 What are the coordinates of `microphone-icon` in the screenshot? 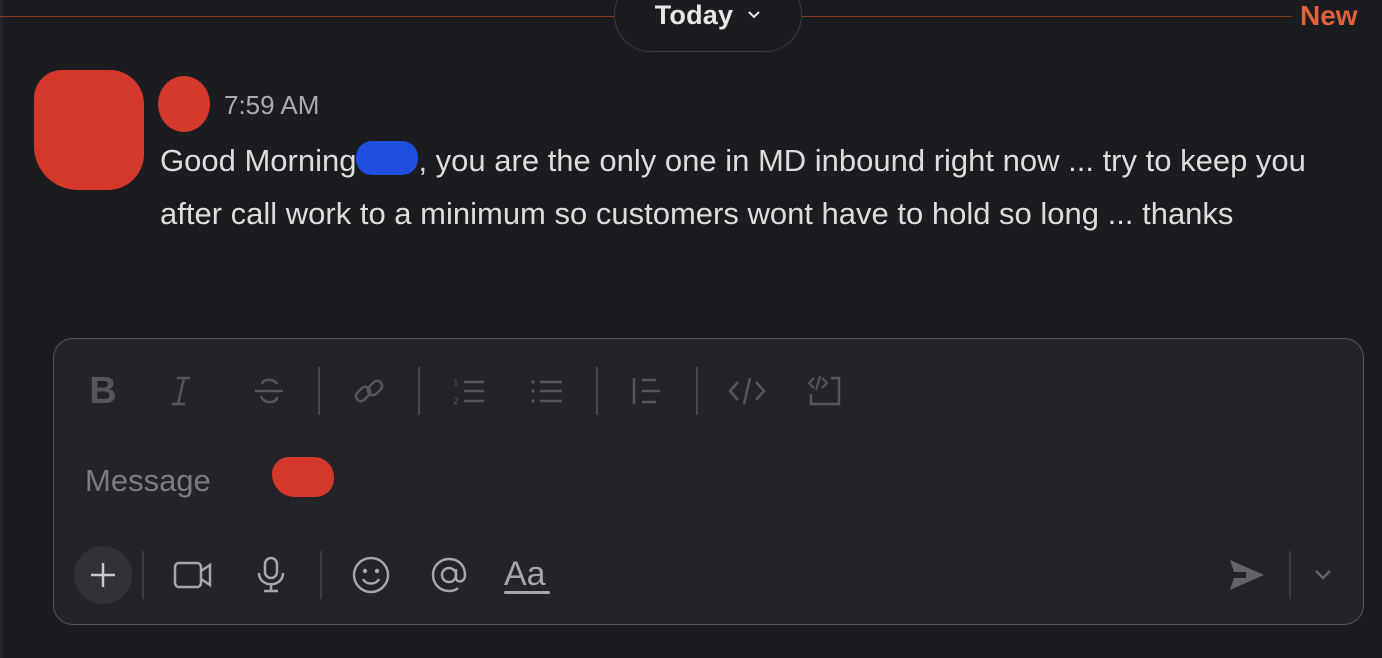 It's located at (271, 574).